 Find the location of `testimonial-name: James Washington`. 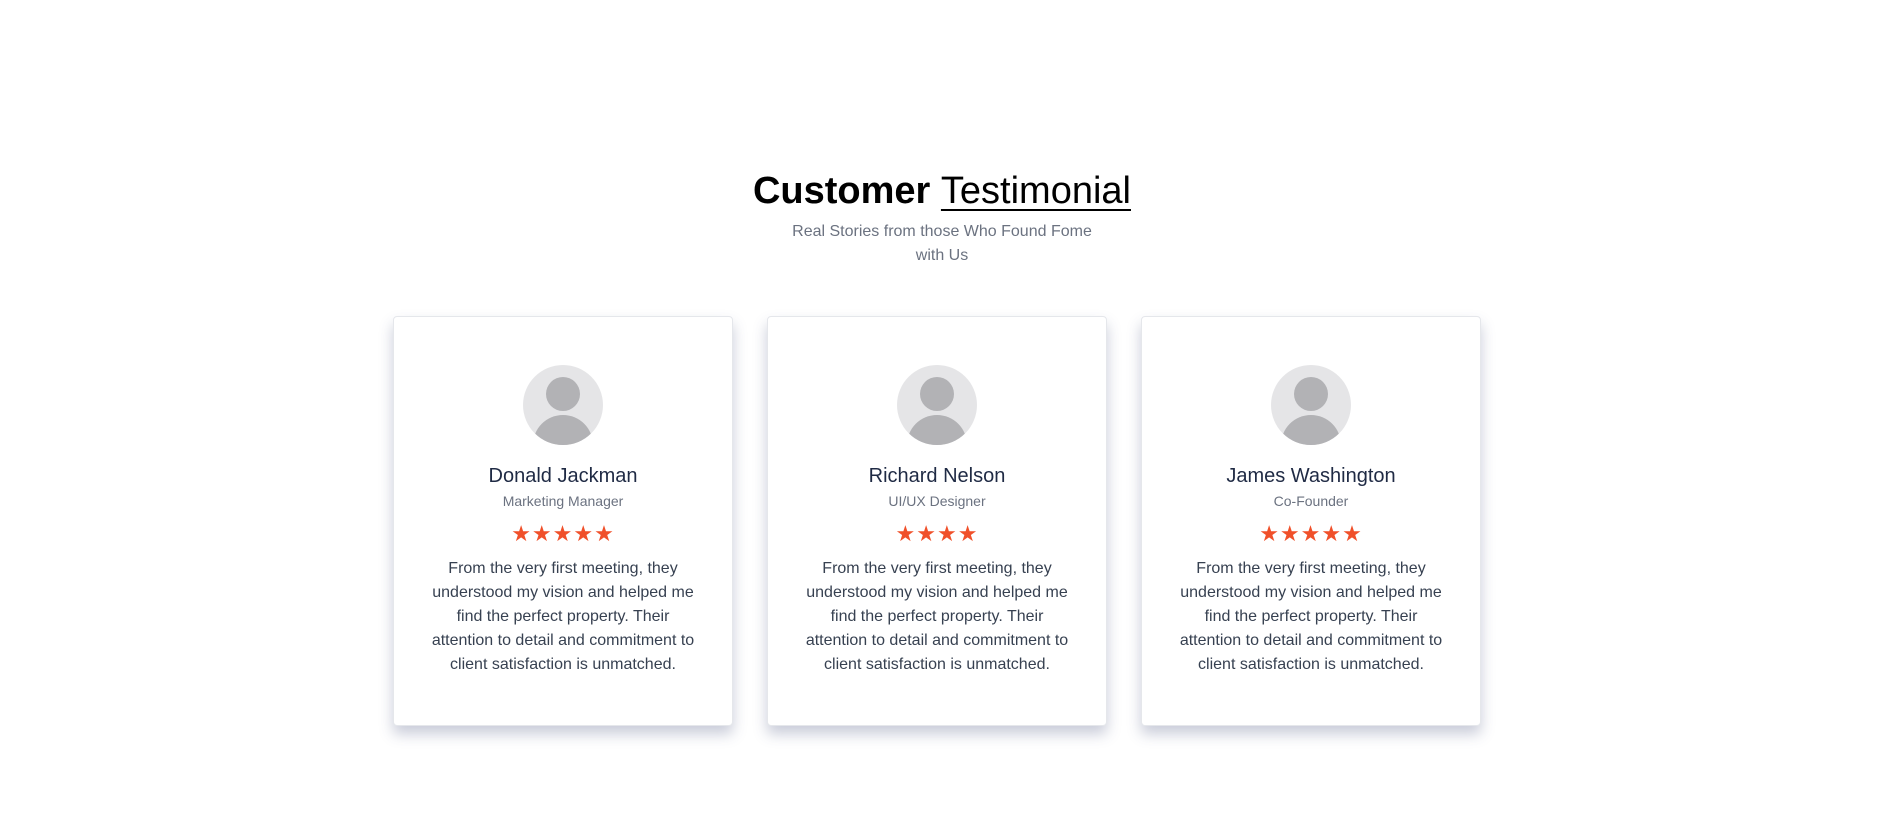

testimonial-name: James Washington is located at coordinates (1311, 476).